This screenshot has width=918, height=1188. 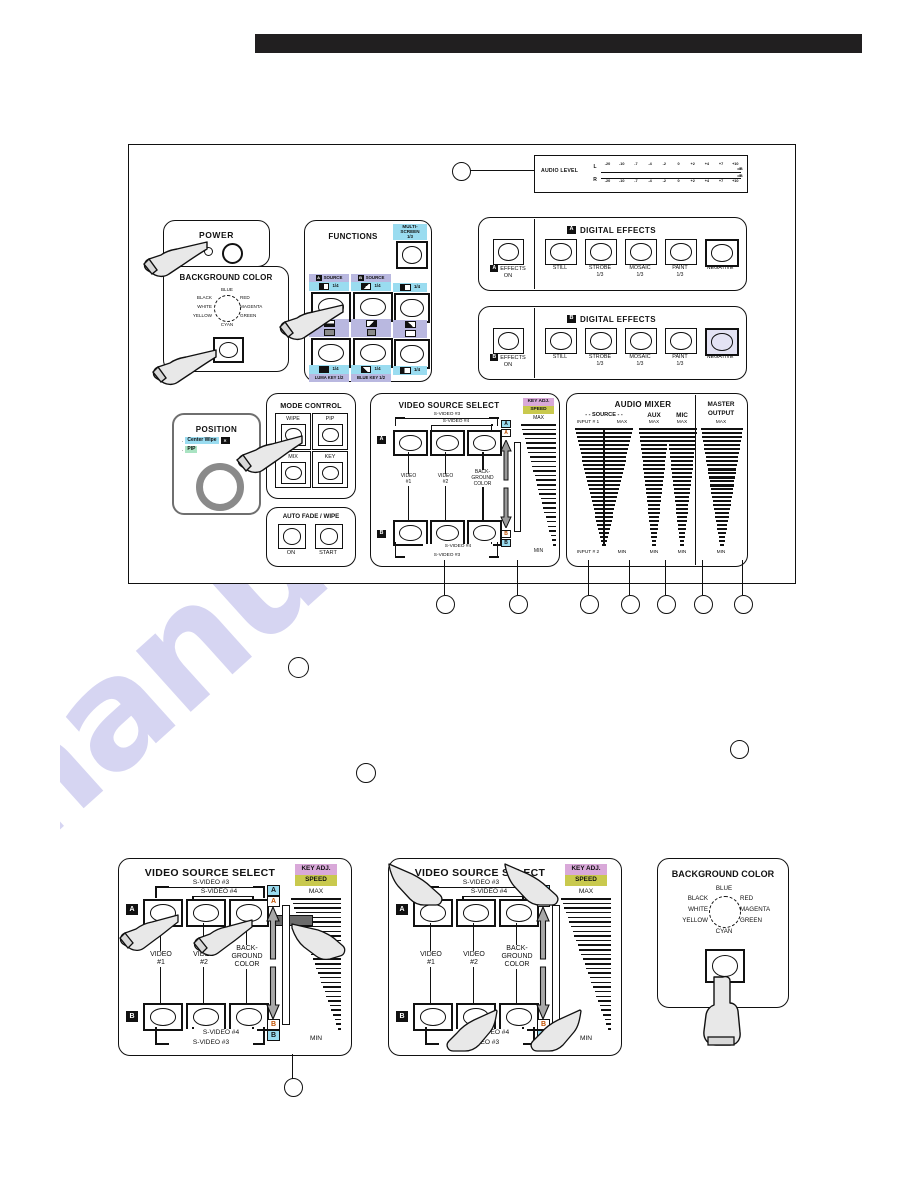 What do you see at coordinates (682, 487) in the screenshot?
I see `audio-mixer-mic-fader` at bounding box center [682, 487].